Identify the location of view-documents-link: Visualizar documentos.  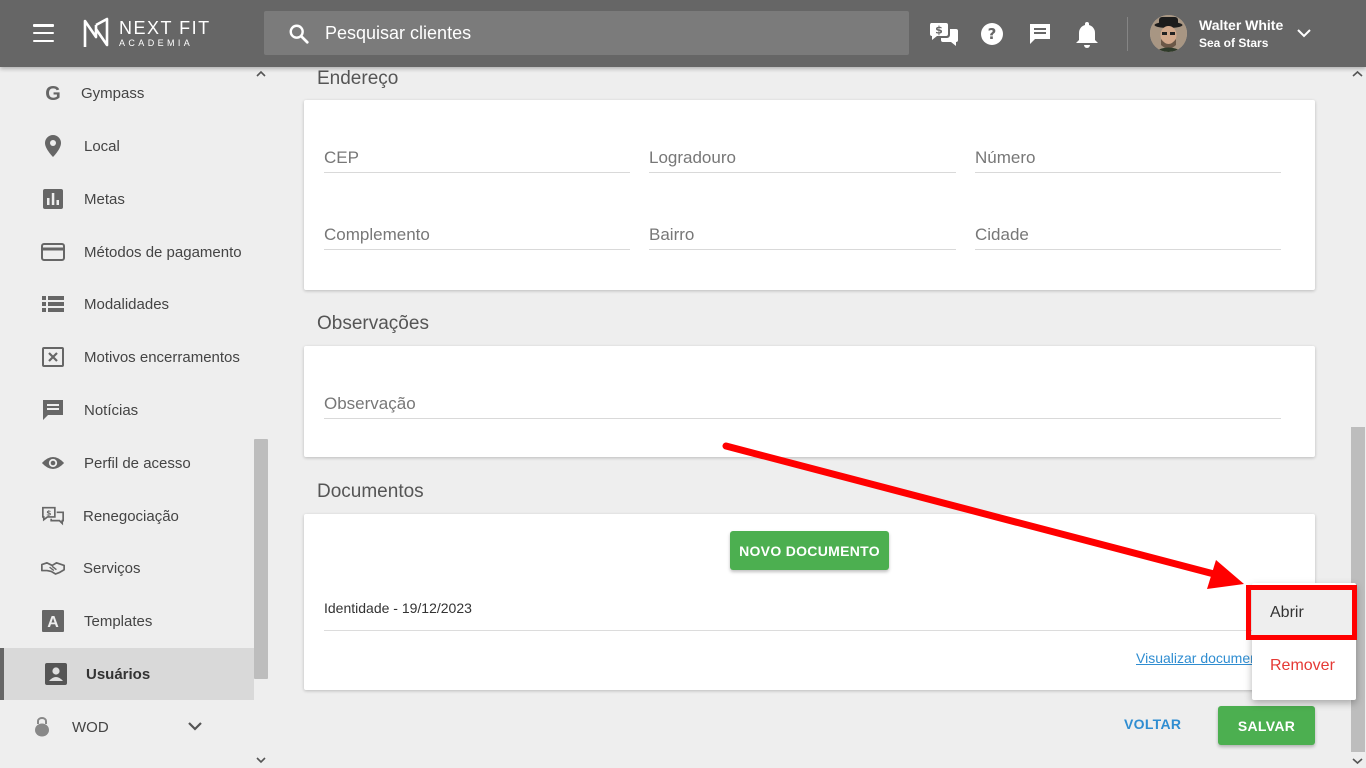
(1194, 658).